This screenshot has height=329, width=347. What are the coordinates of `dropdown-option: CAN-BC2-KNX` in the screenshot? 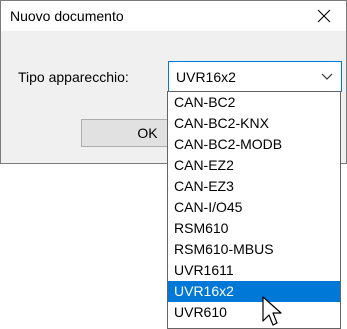 It's located at (254, 123).